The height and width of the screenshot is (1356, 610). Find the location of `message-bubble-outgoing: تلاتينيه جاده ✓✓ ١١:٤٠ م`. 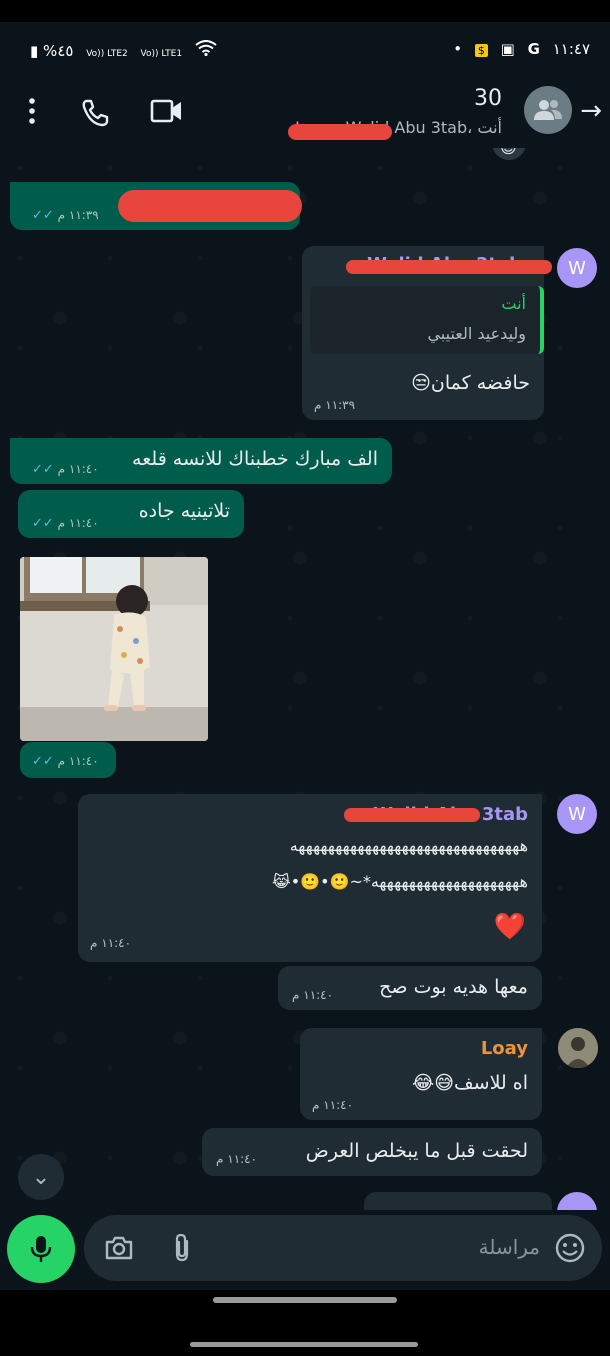

message-bubble-outgoing: تلاتينيه جاده ✓✓ ١١:٤٠ م is located at coordinates (131, 514).